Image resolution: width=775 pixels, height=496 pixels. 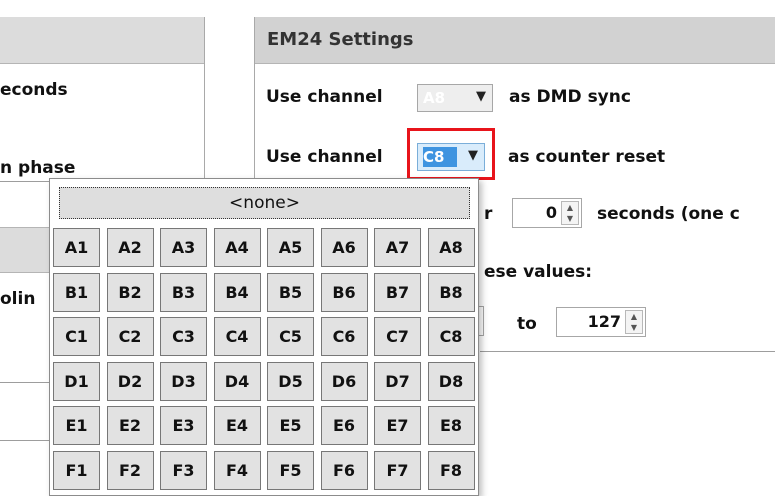 I want to click on channel-option-d1: D1, so click(x=76, y=381).